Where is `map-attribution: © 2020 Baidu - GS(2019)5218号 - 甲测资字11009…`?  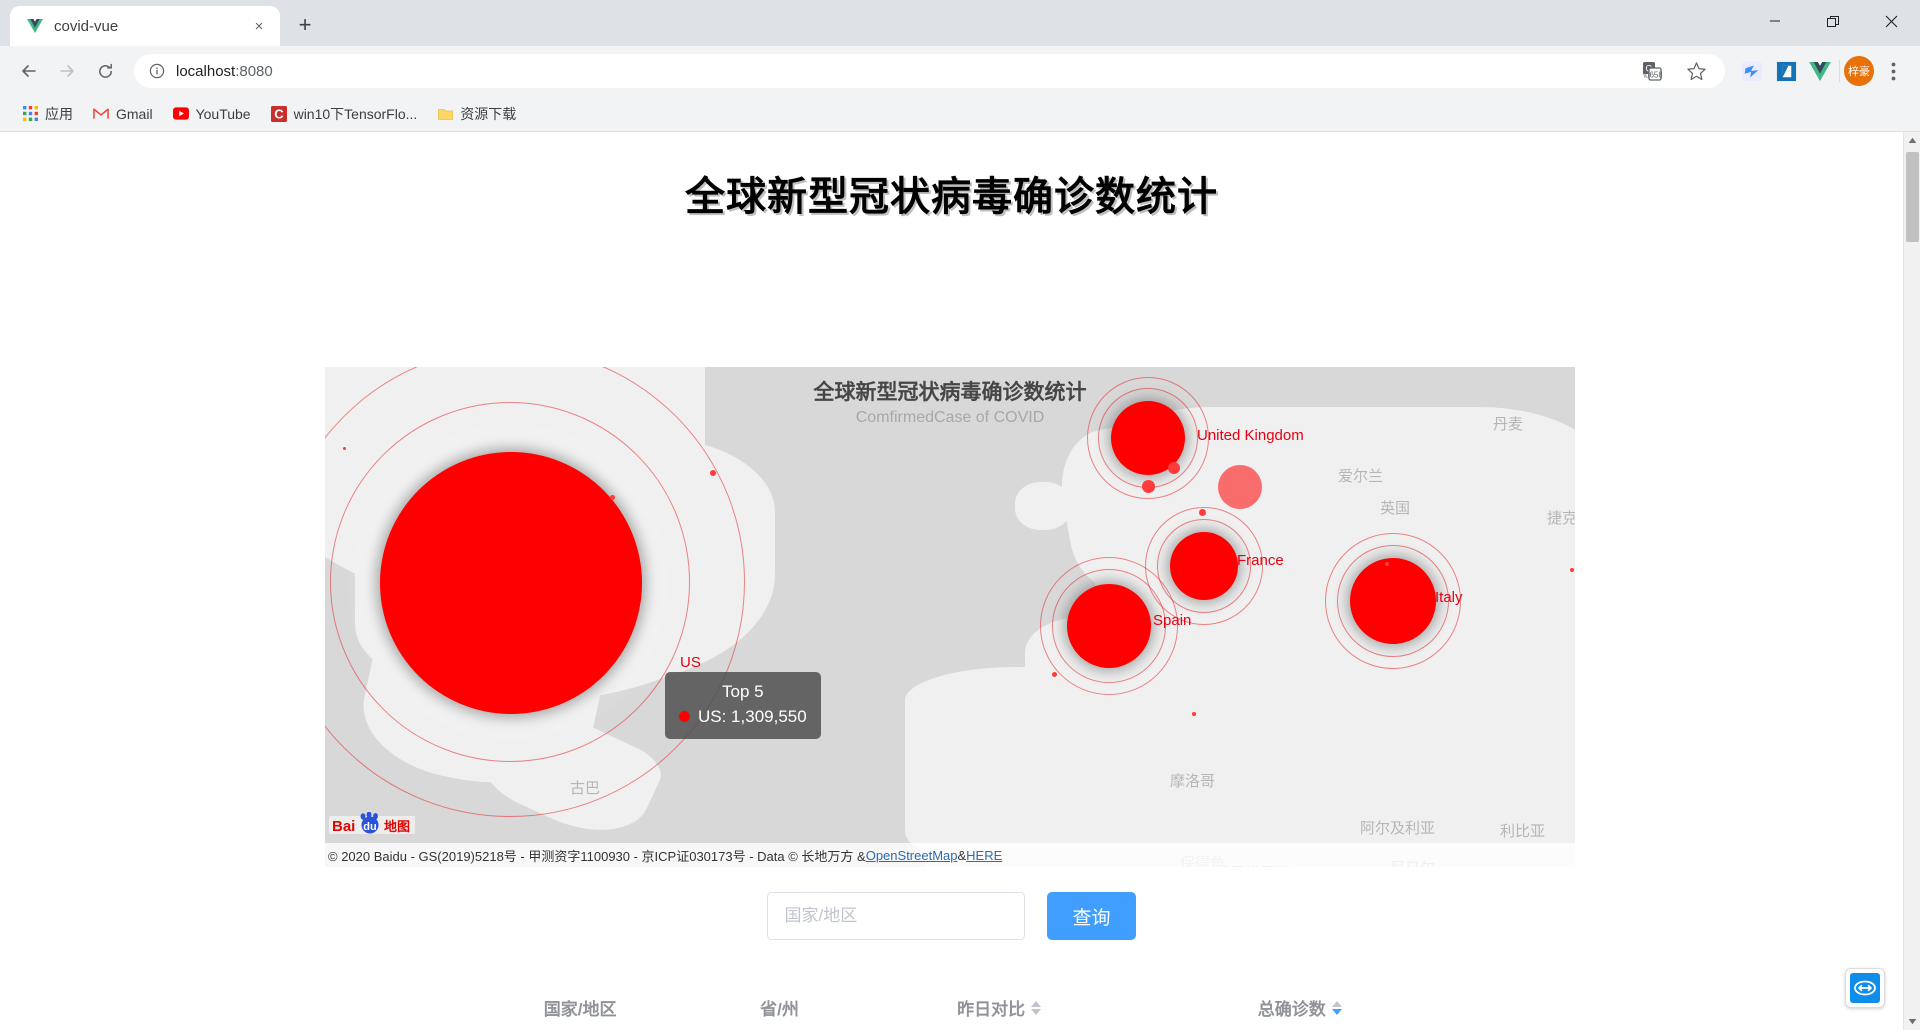
map-attribution: © 2020 Baidu - GS(2019)5218号 - 甲测资字11009… is located at coordinates (950, 855).